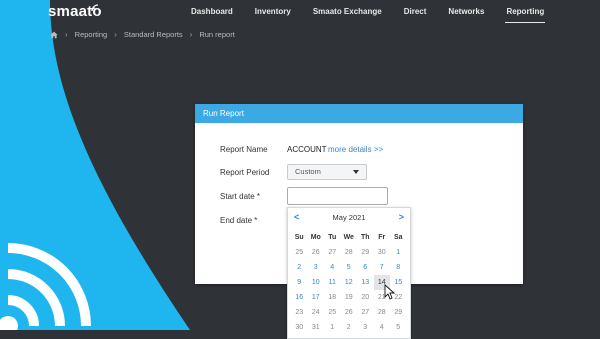 The height and width of the screenshot is (339, 600). What do you see at coordinates (245, 172) in the screenshot?
I see `report-period-label: Report Period` at bounding box center [245, 172].